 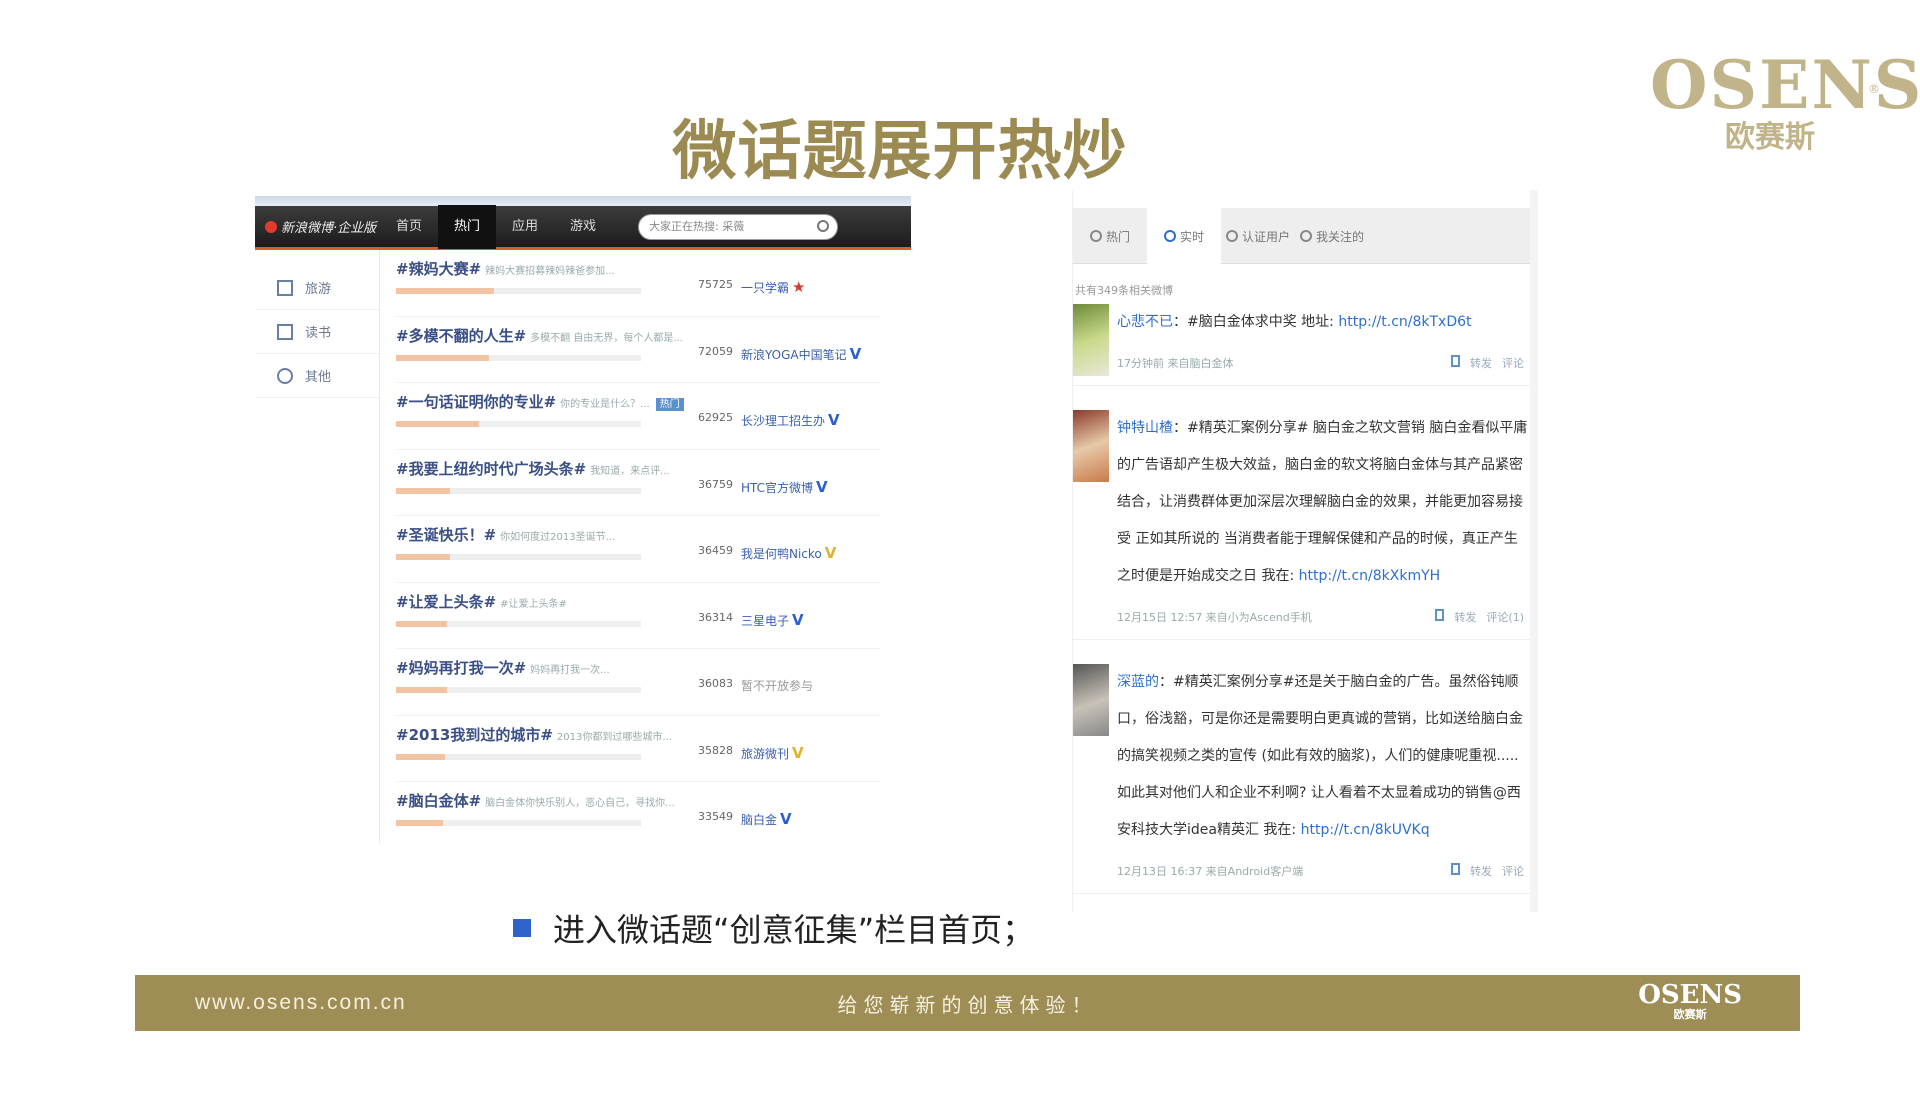 What do you see at coordinates (783, 421) in the screenshot?
I see `topic-host-name: 长沙理工招生办` at bounding box center [783, 421].